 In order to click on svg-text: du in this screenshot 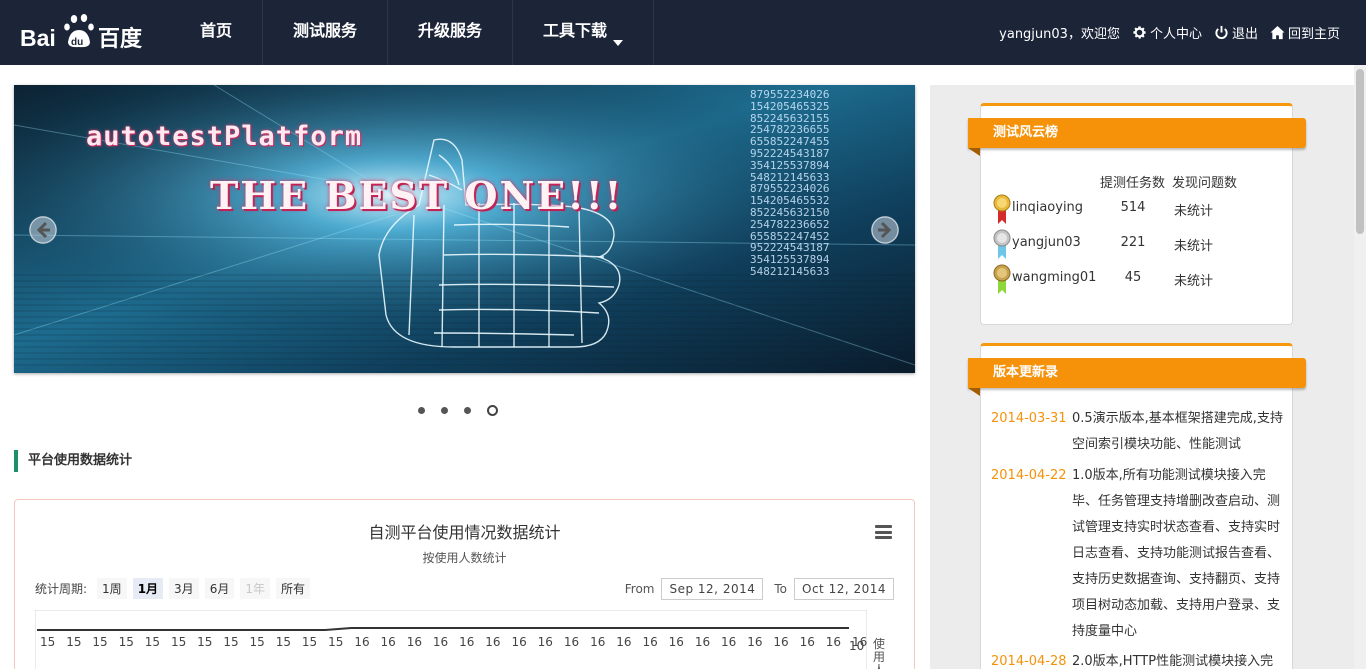, I will do `click(77, 42)`.